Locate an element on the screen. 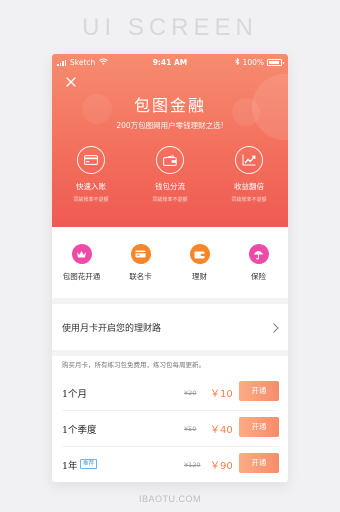 The width and height of the screenshot is (340, 512). plan-intro: 购买月卡，所有练习包免费用，练习包每周更新。 is located at coordinates (133, 365).